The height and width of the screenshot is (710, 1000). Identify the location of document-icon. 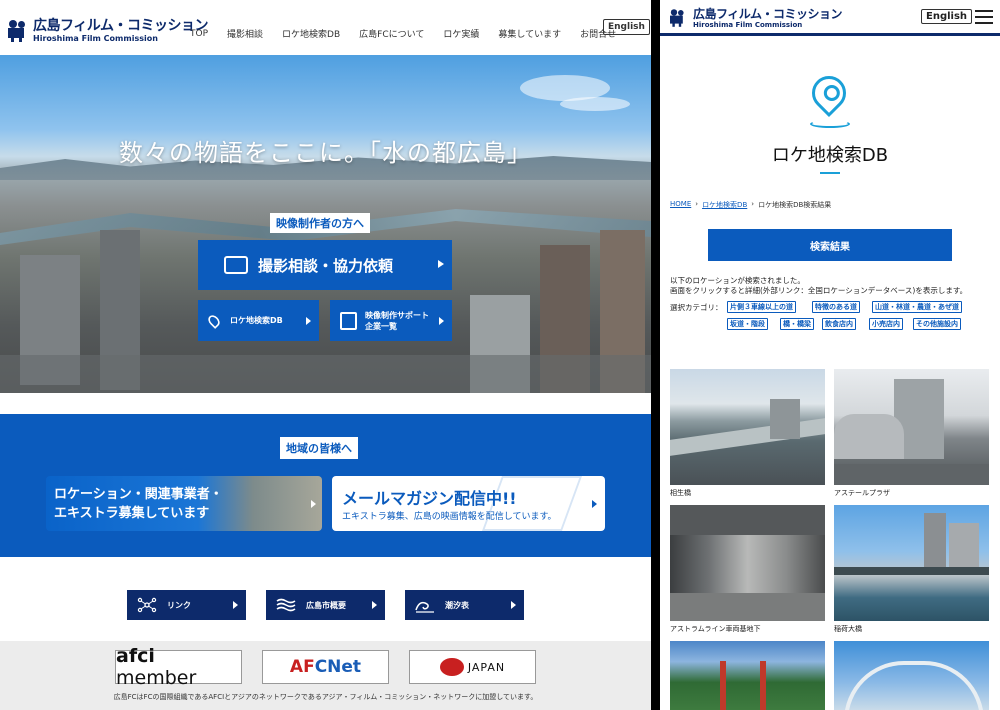
(348, 320).